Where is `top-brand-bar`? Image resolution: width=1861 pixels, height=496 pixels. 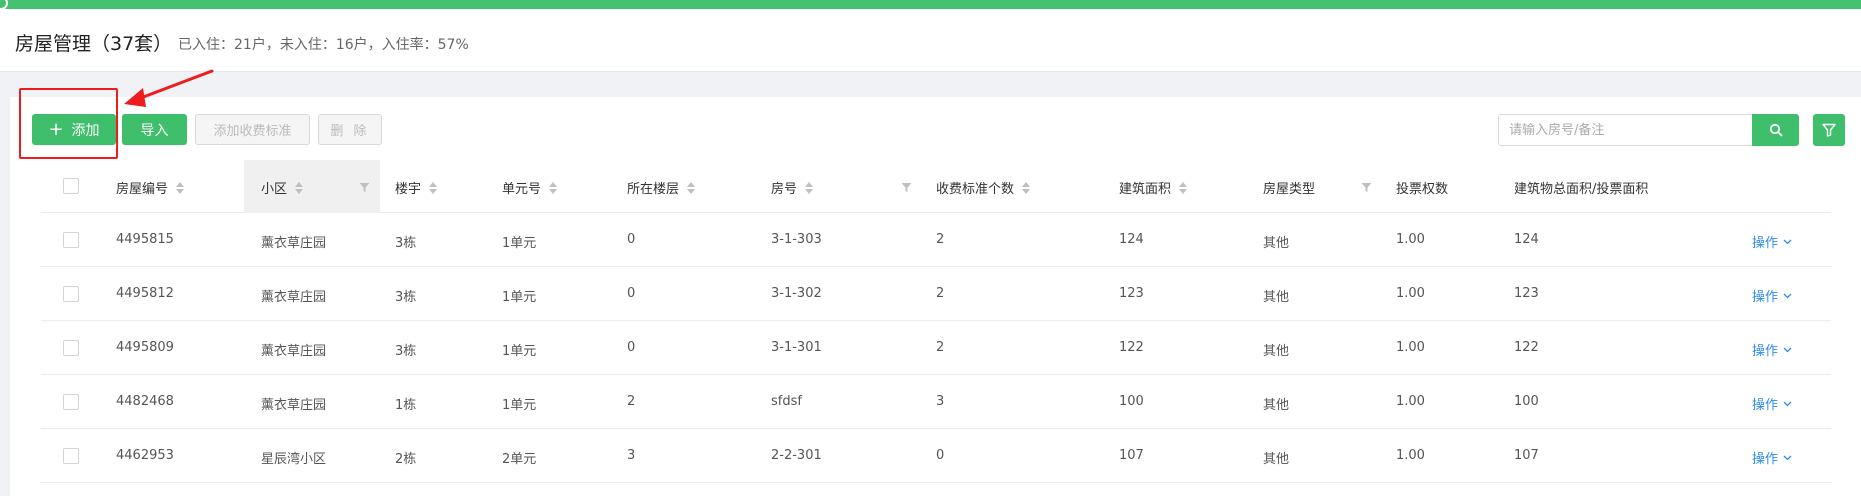
top-brand-bar is located at coordinates (930, 5).